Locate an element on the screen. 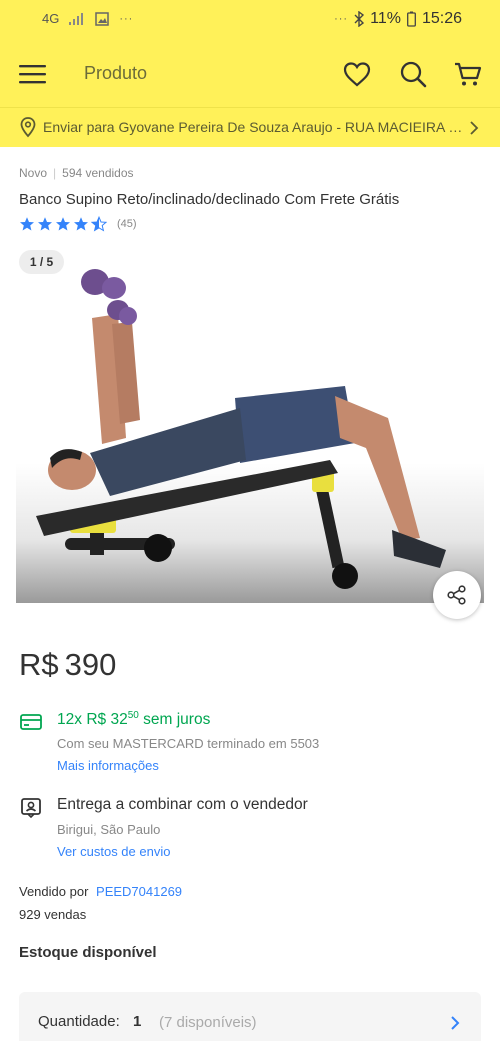 The width and height of the screenshot is (500, 1041). quantity-value: 1 is located at coordinates (137, 1021).